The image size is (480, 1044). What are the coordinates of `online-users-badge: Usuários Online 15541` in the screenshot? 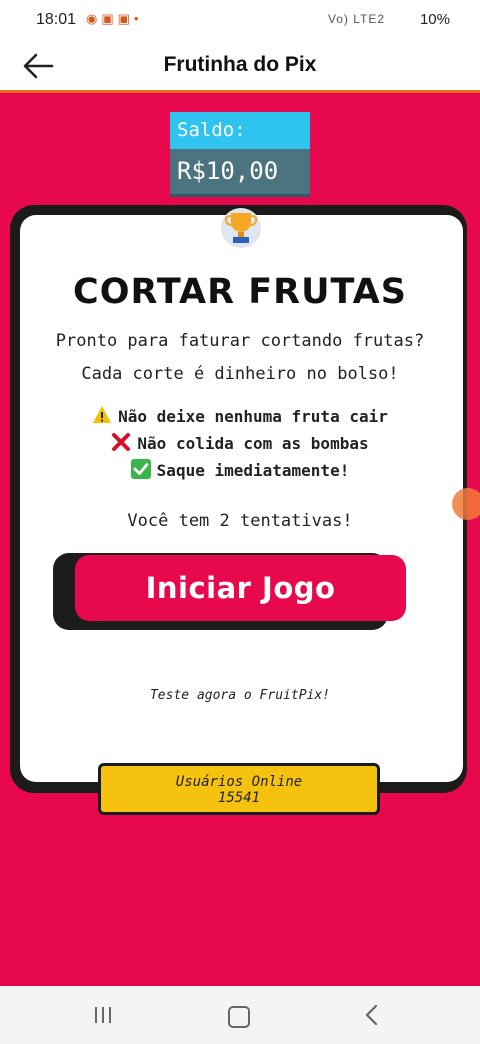 It's located at (239, 789).